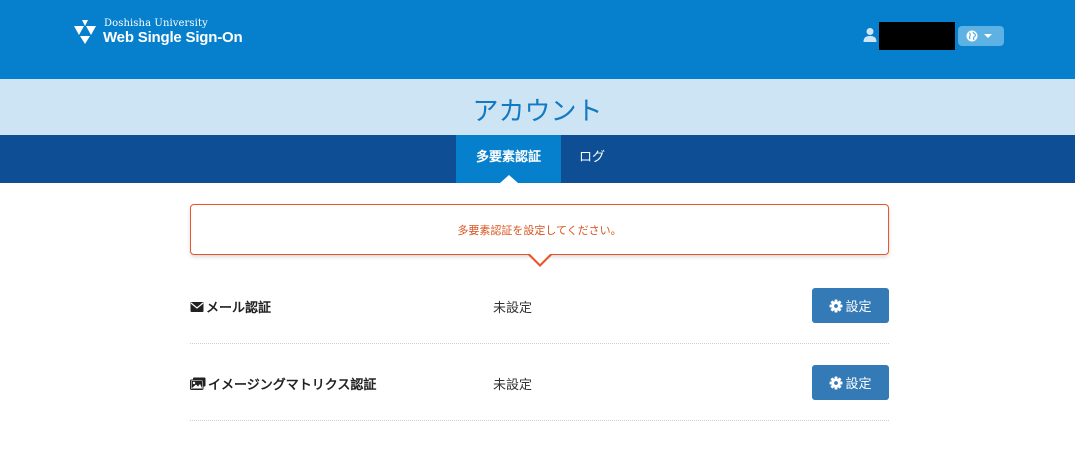  I want to click on setup-imaging-matrix-button: 設定, so click(850, 382).